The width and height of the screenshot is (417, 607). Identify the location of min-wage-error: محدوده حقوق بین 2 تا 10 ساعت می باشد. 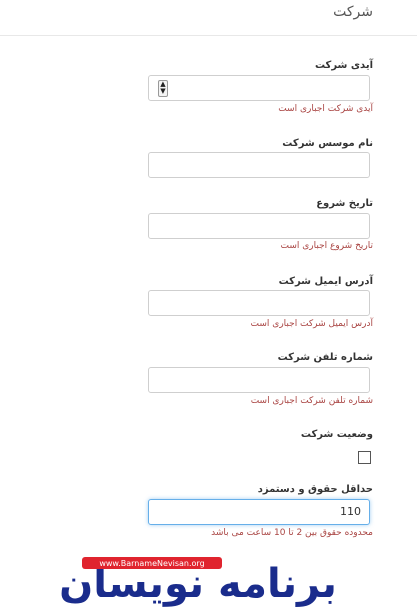
(292, 533).